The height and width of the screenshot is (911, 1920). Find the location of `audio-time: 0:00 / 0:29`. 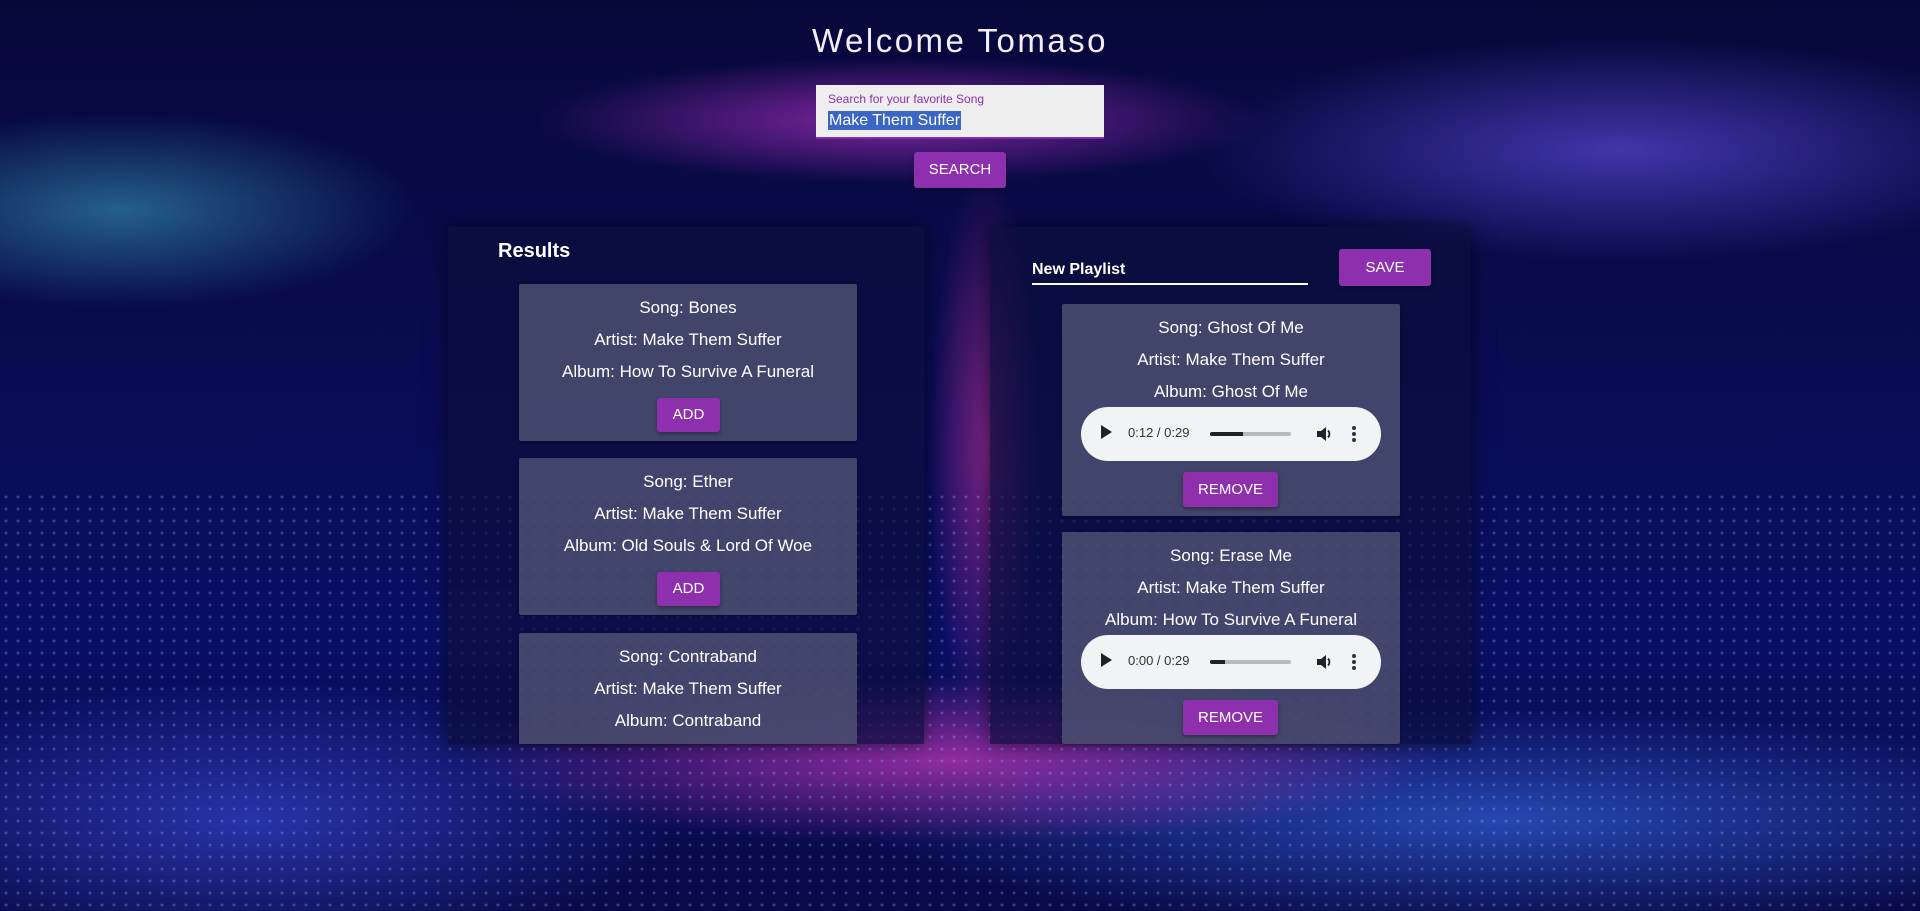

audio-time: 0:00 / 0:29 is located at coordinates (1159, 660).